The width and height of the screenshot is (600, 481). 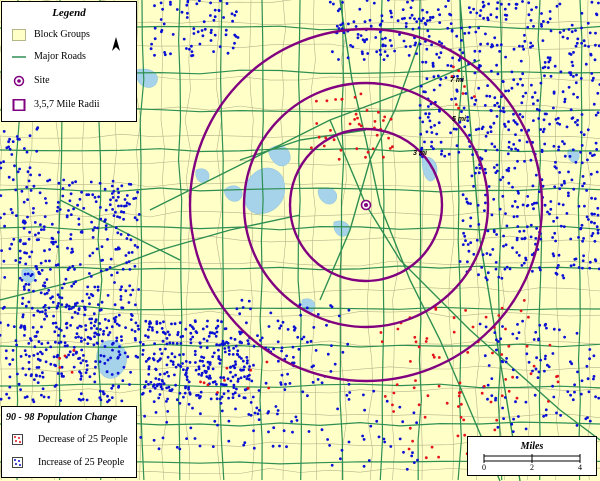 What do you see at coordinates (62, 34) in the screenshot?
I see `legend-label: Block Groups` at bounding box center [62, 34].